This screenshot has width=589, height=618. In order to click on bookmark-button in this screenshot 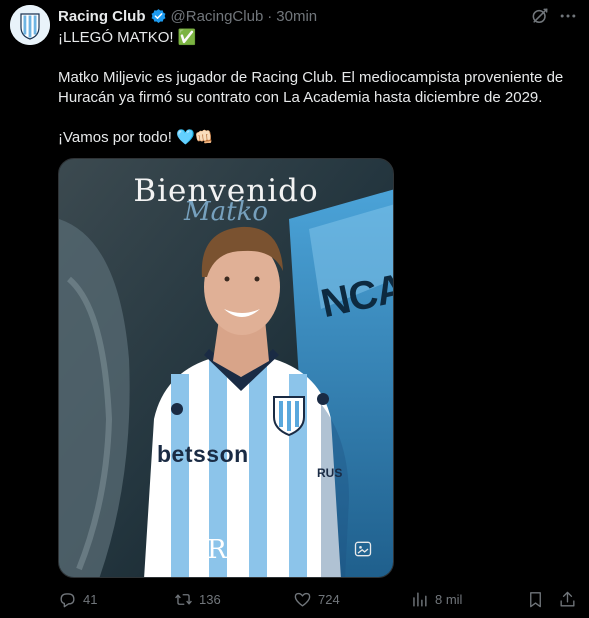, I will do `click(535, 599)`.